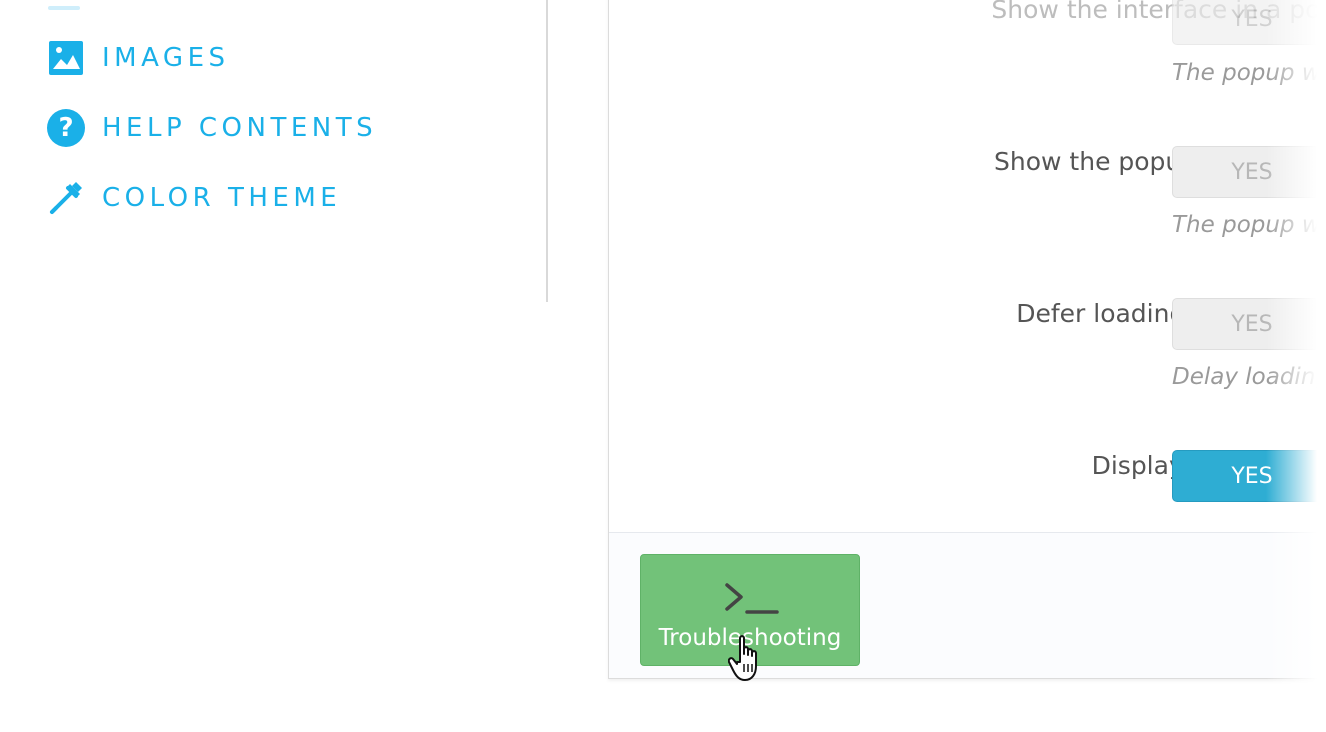 Image resolution: width=1326 pixels, height=732 pixels. Describe the element at coordinates (240, 128) in the screenshot. I see `nav-item-label: HELP CONTENTS` at that location.